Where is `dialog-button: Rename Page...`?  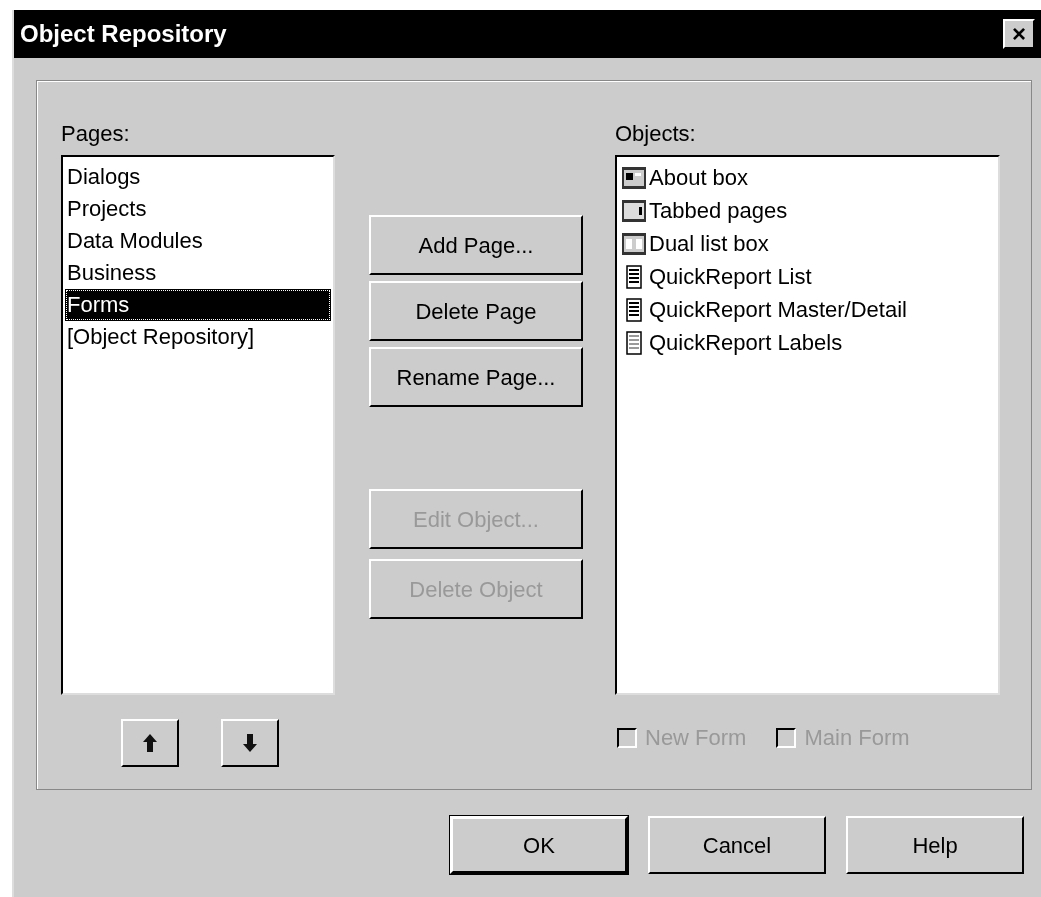 dialog-button: Rename Page... is located at coordinates (476, 377).